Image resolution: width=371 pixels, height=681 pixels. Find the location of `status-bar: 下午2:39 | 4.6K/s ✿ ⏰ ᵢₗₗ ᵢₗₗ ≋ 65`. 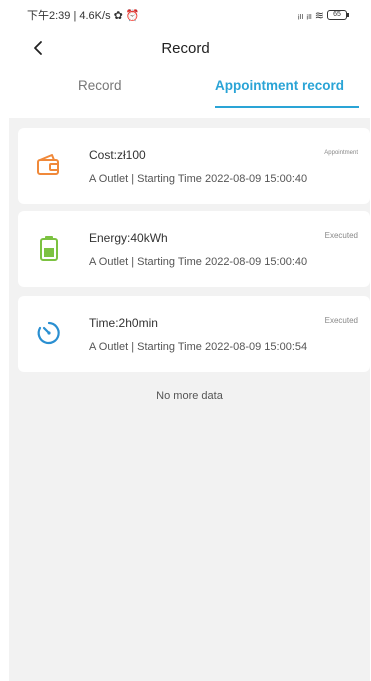

status-bar: 下午2:39 | 4.6K/s ✿ ⏰ ᵢₗₗ ᵢₗₗ ≋ 65 is located at coordinates (185, 15).